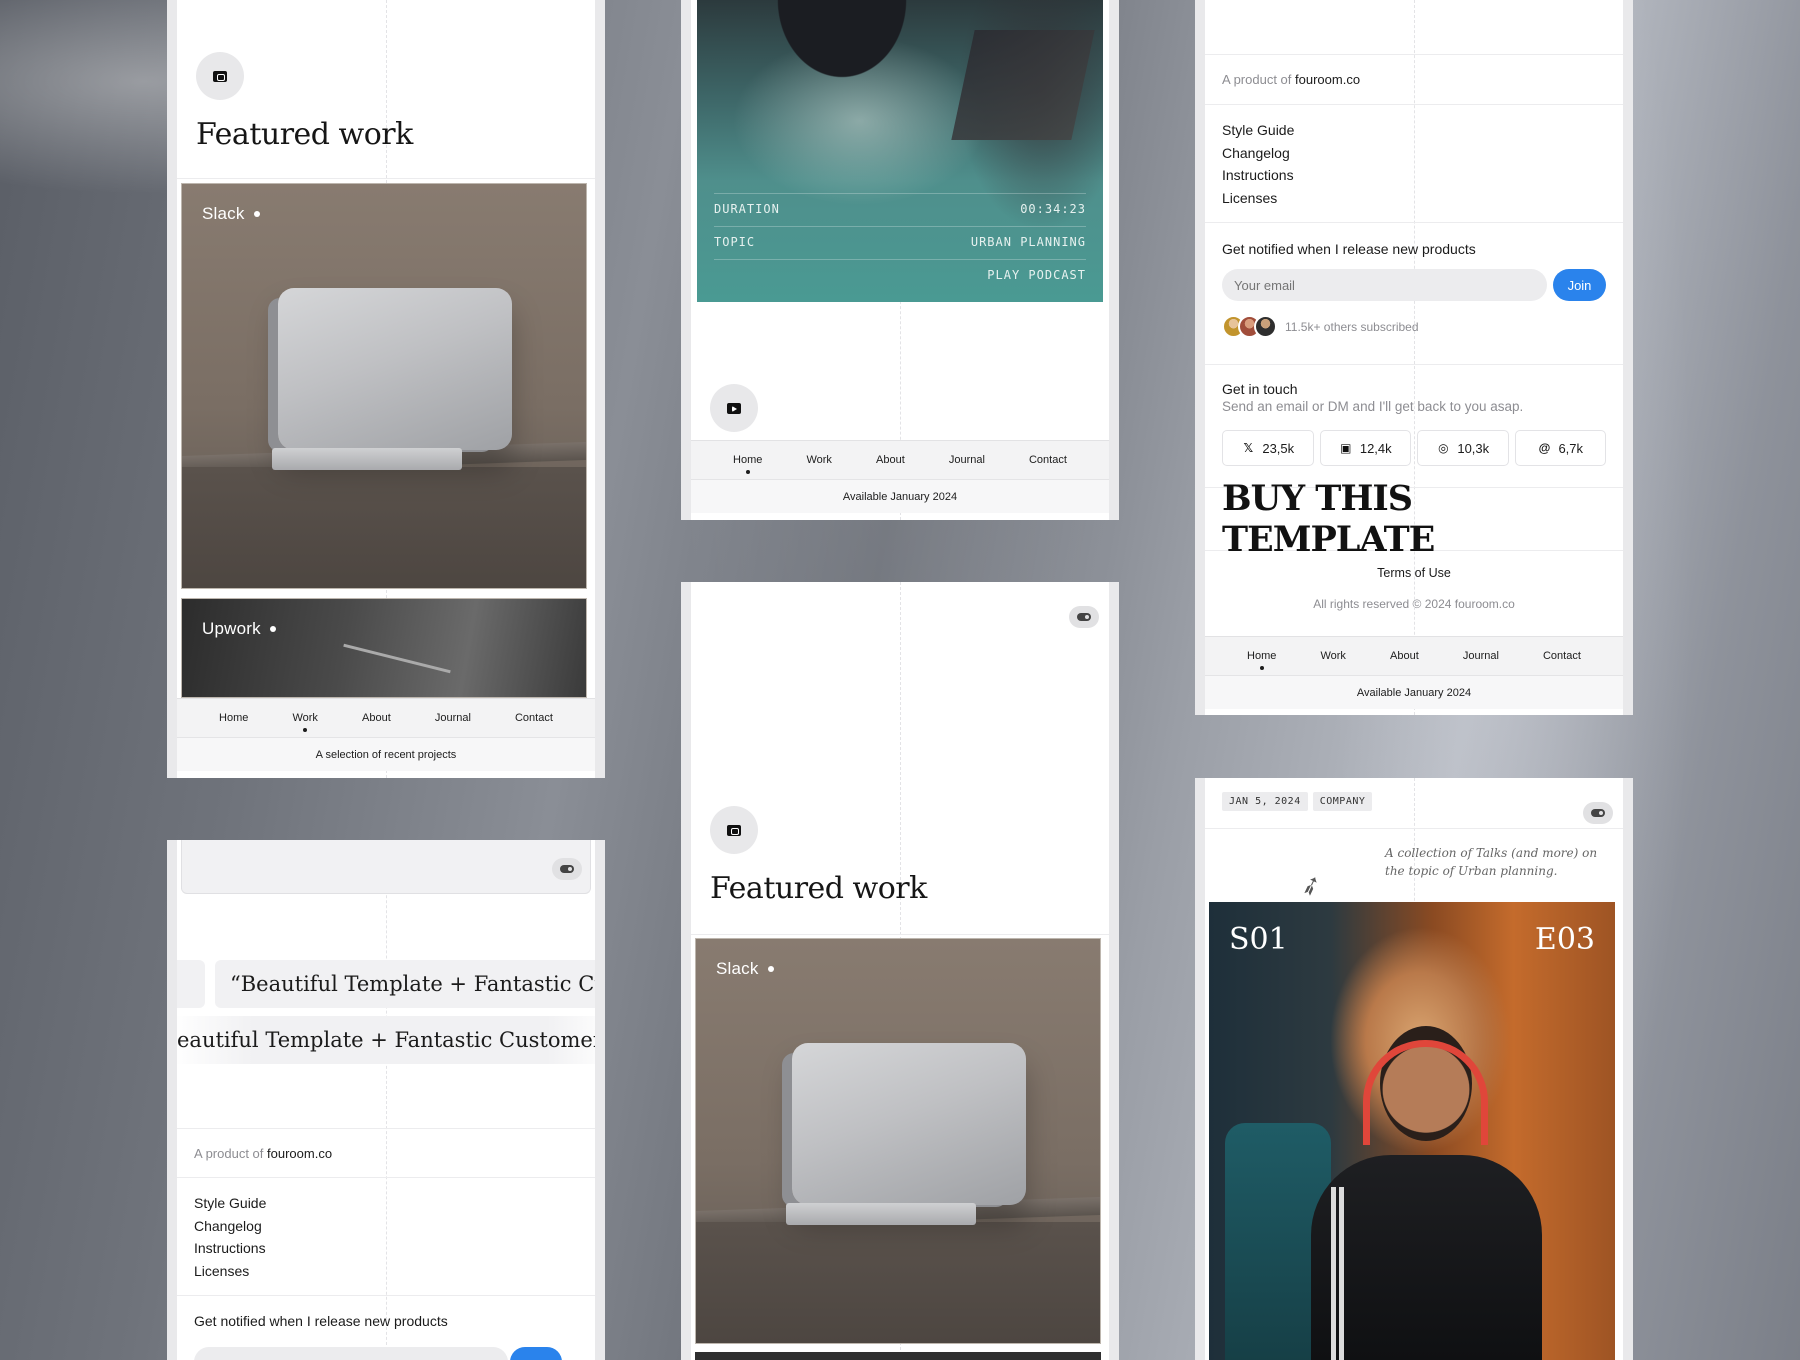 The image size is (1800, 1360). What do you see at coordinates (1260, 389) in the screenshot?
I see `contact-heading: Get in touch` at bounding box center [1260, 389].